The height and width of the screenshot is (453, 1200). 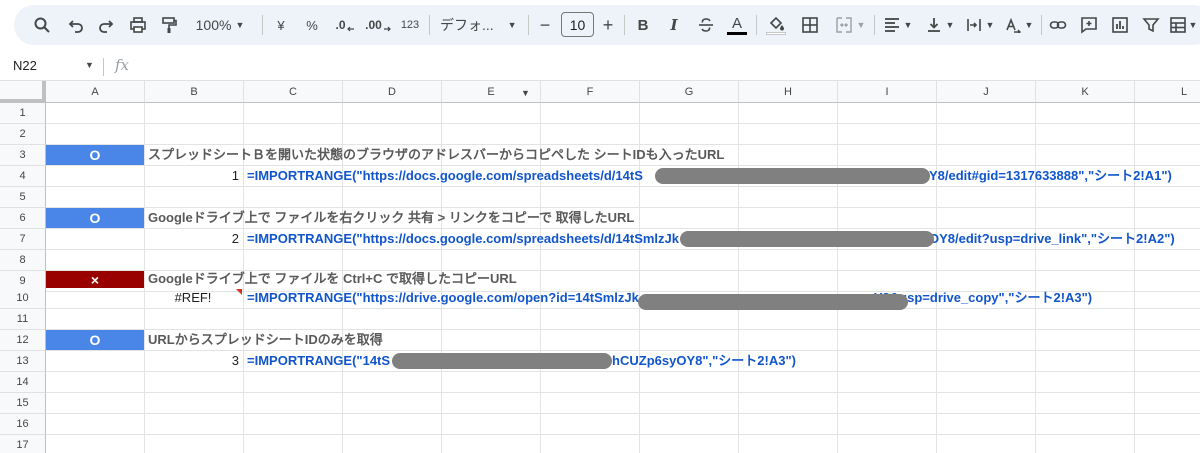 What do you see at coordinates (643, 25) in the screenshot?
I see `bold-button: B` at bounding box center [643, 25].